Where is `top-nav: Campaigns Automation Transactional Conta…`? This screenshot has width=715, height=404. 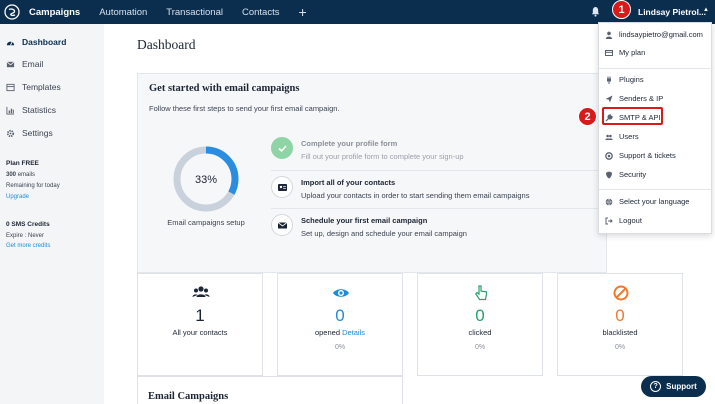 top-nav: Campaigns Automation Transactional Conta… is located at coordinates (357, 12).